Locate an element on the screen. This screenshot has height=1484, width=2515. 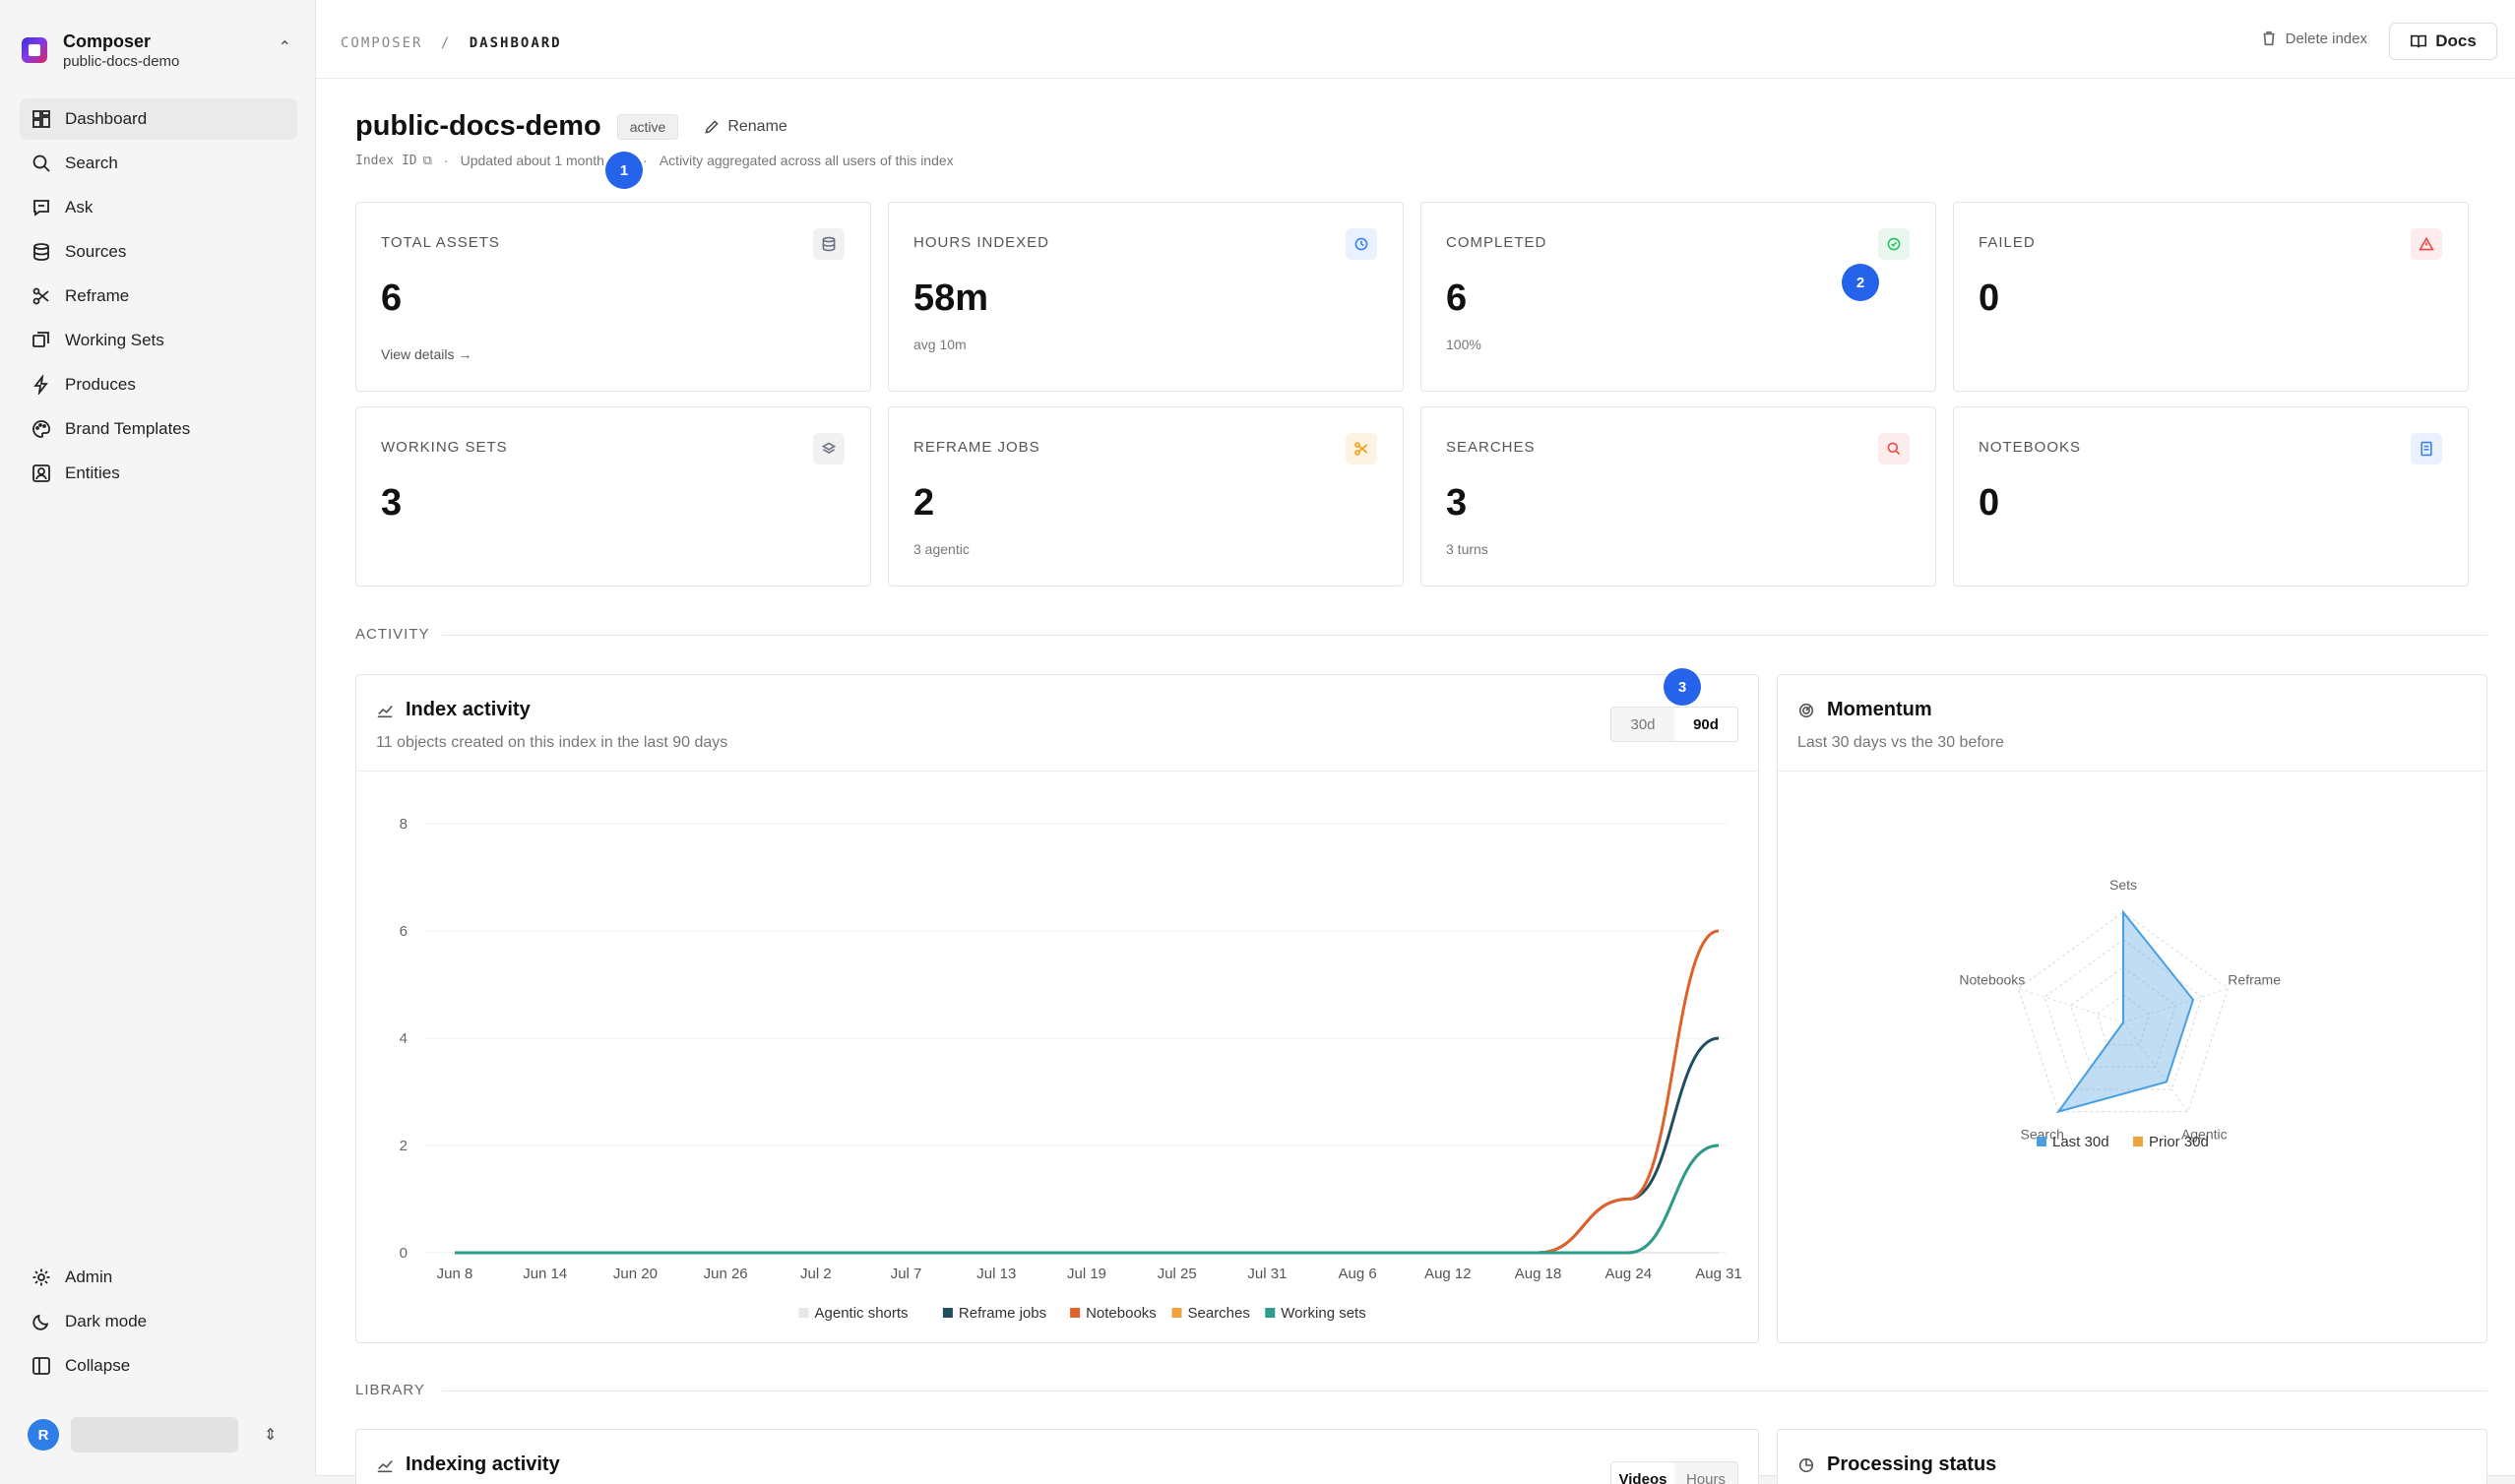
sidebar-item-dark-mode: Dark mode is located at coordinates (158, 1321).